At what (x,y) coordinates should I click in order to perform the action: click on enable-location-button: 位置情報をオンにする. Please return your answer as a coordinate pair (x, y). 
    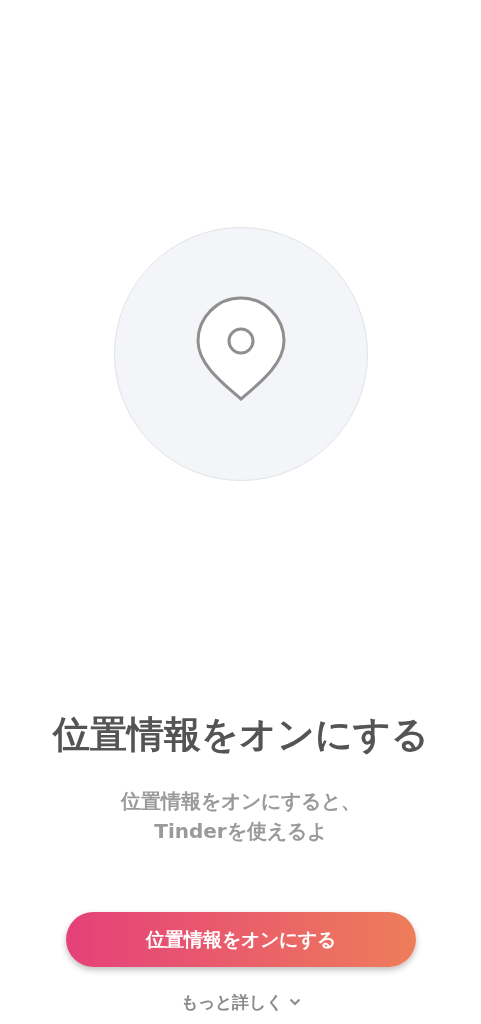
    Looking at the image, I should click on (240, 939).